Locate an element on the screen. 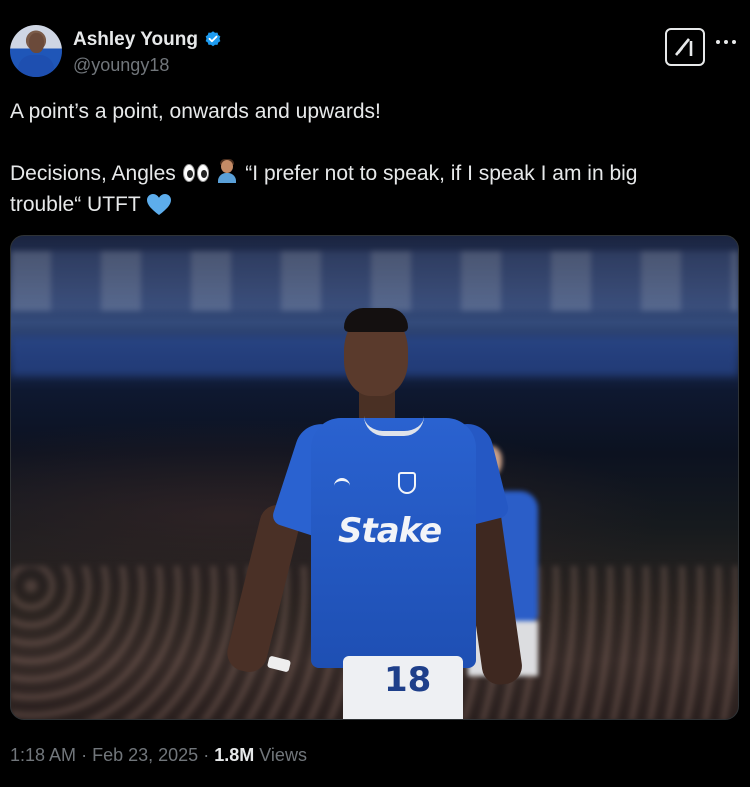  tweet-time: 1:18 AM is located at coordinates (43, 755).